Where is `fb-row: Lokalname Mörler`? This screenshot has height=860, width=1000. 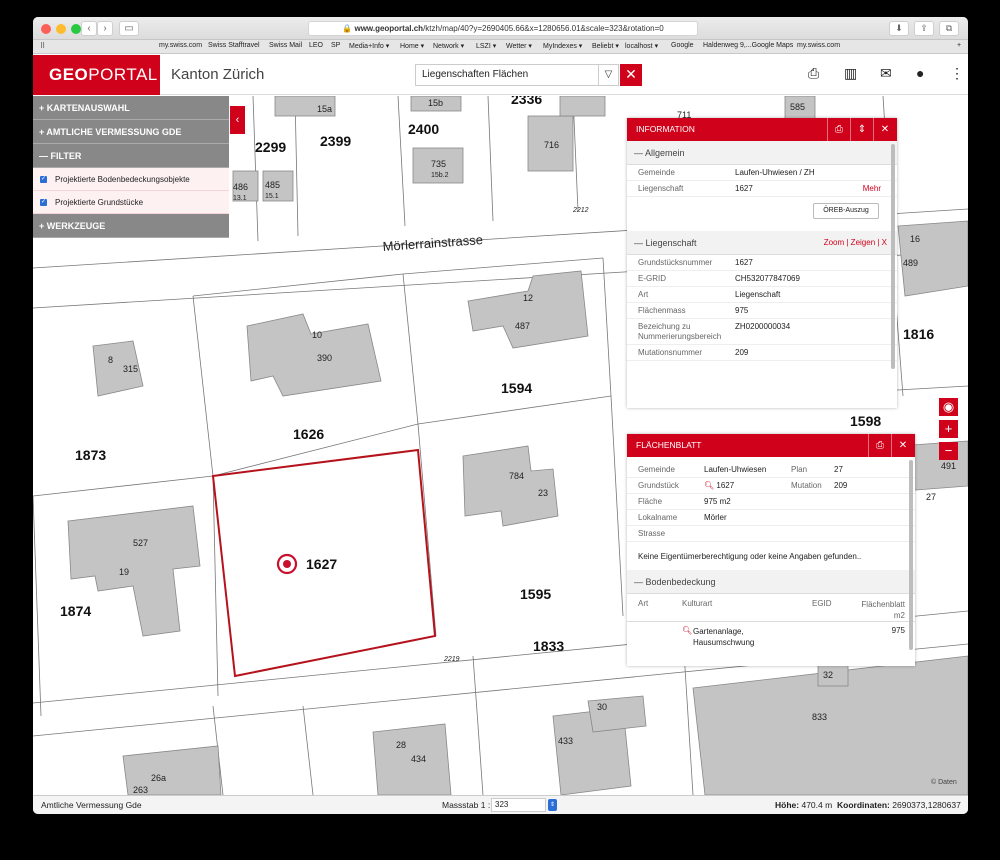
fb-row: Lokalname Mörler is located at coordinates (771, 518).